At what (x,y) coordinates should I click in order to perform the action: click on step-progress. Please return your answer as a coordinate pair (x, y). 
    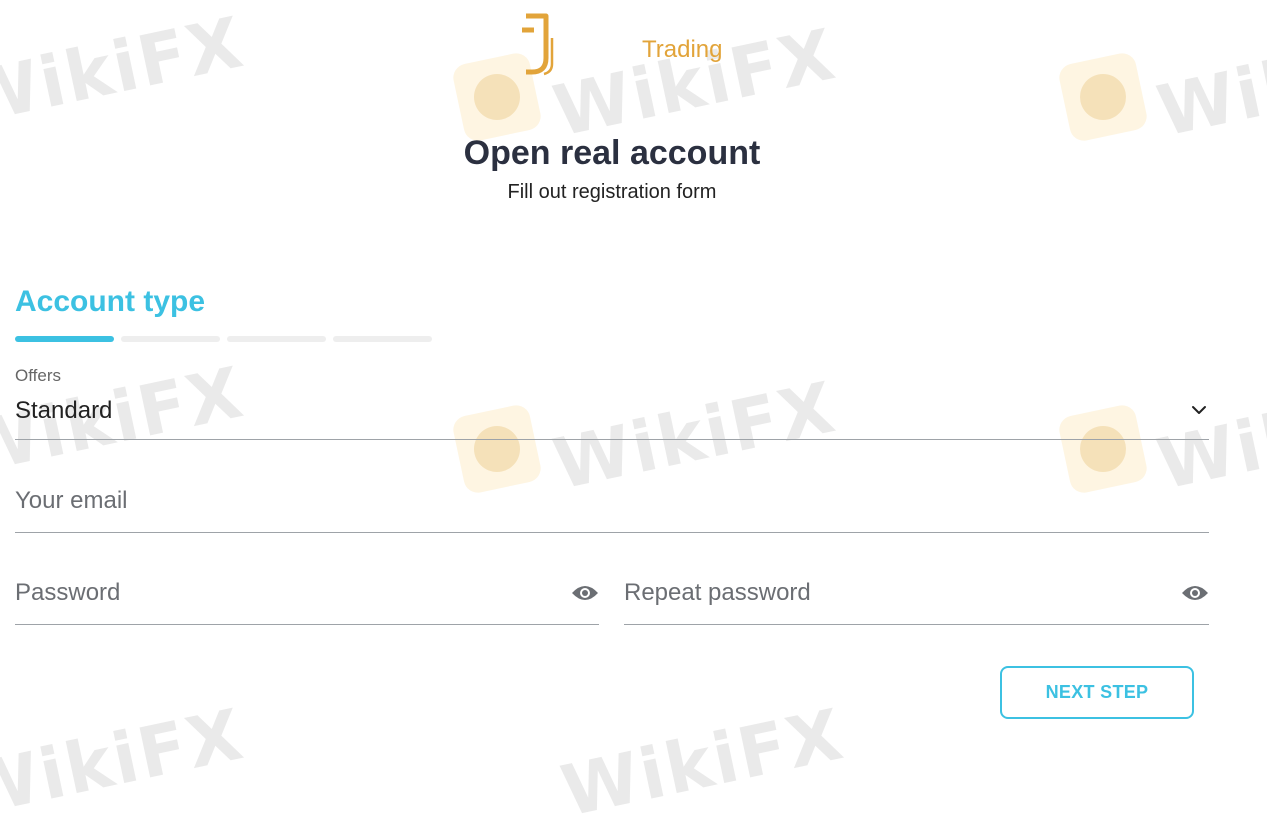
    Looking at the image, I should click on (223, 339).